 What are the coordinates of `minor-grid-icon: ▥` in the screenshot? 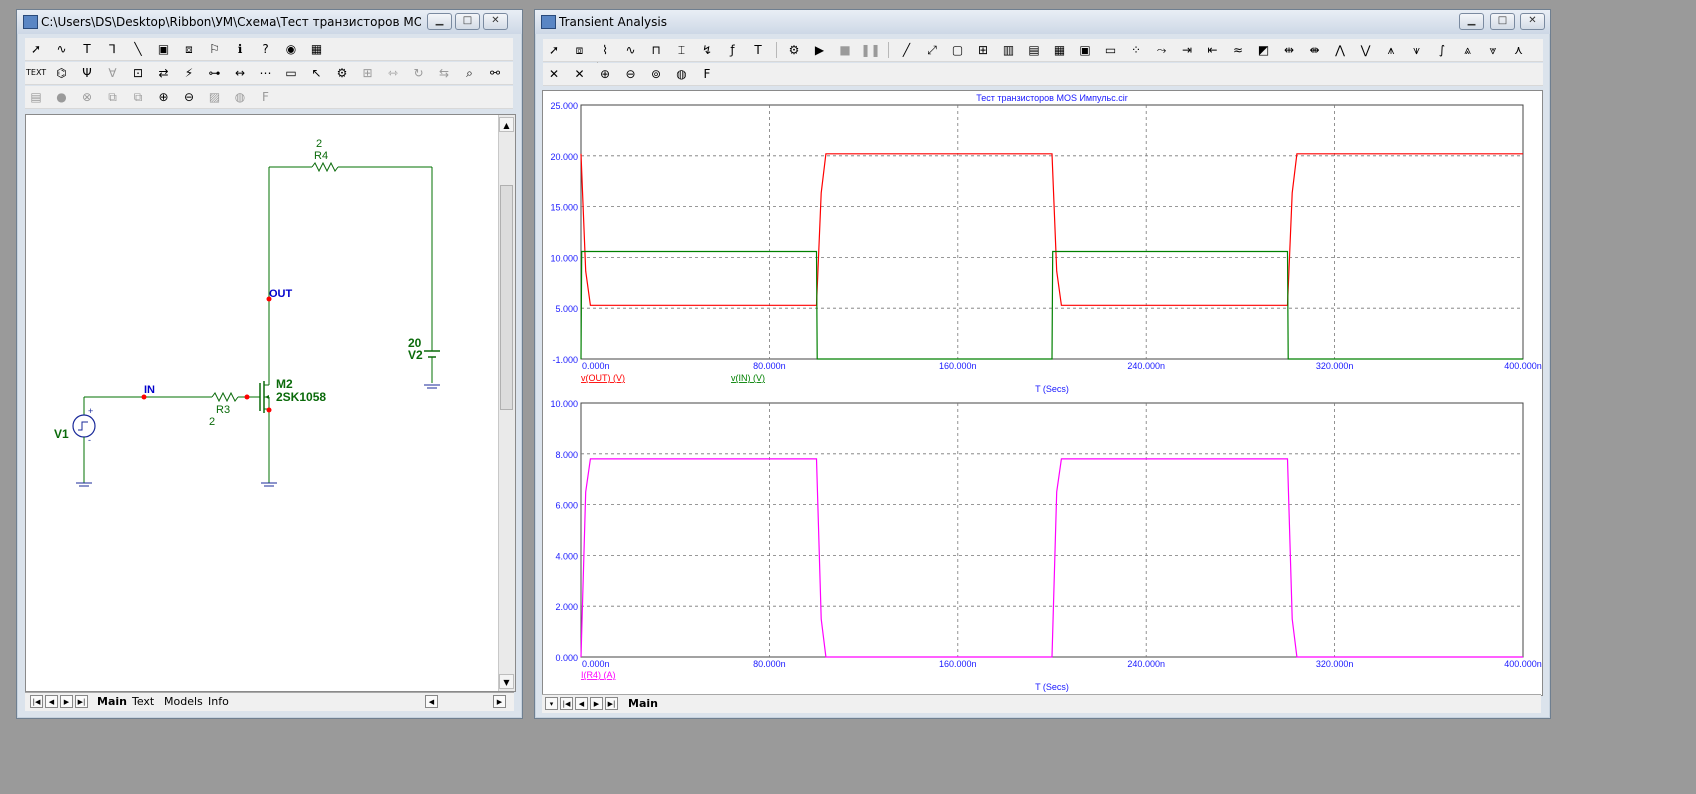 It's located at (1009, 50).